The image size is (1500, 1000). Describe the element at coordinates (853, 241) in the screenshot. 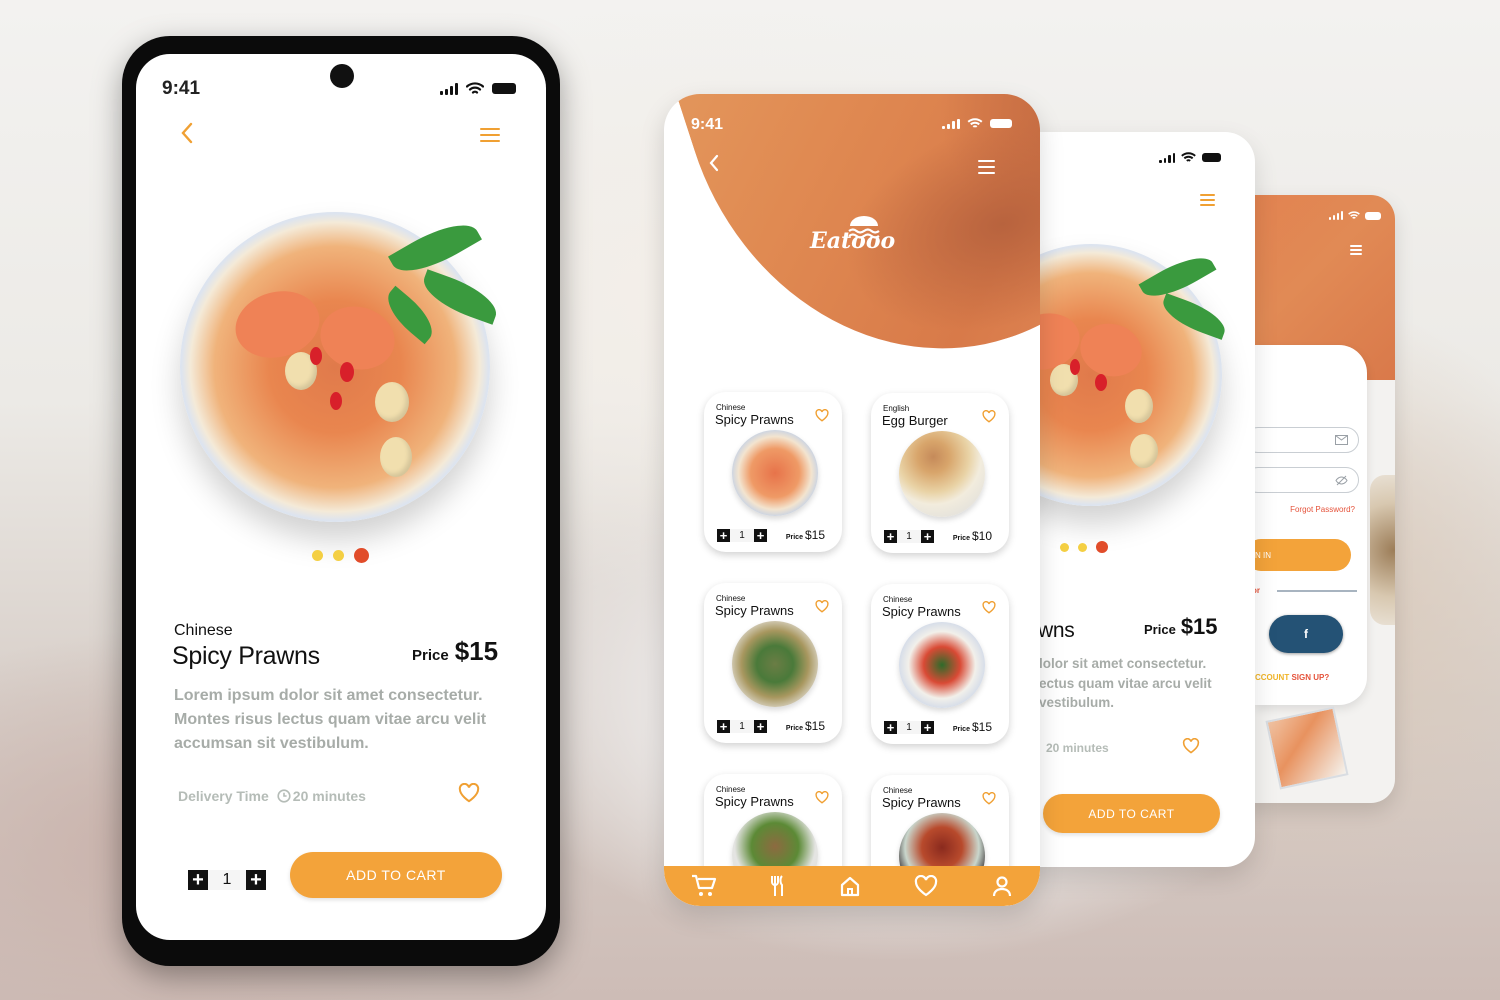

I see `brand-name: Eatooo` at that location.